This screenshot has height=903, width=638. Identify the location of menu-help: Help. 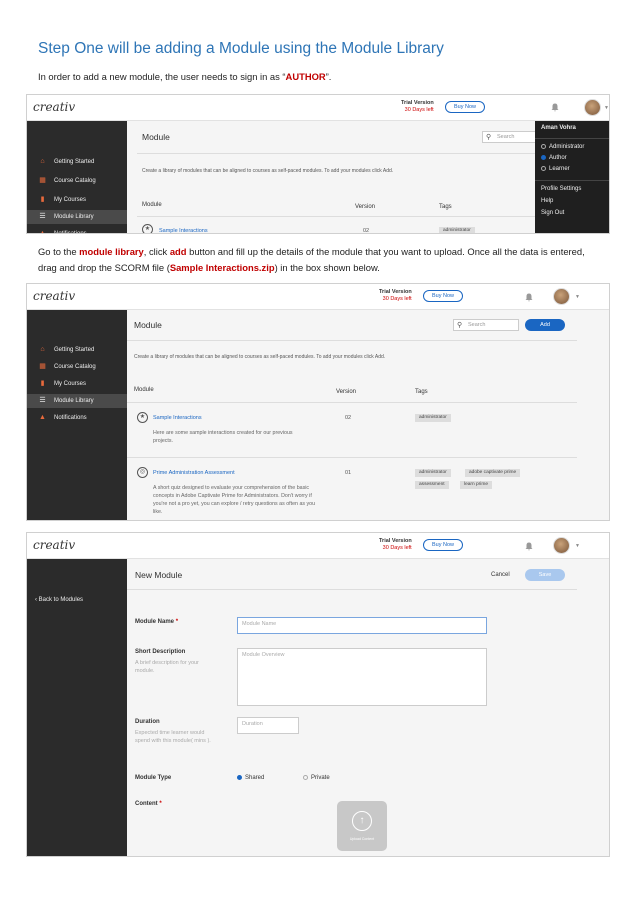
(547, 201).